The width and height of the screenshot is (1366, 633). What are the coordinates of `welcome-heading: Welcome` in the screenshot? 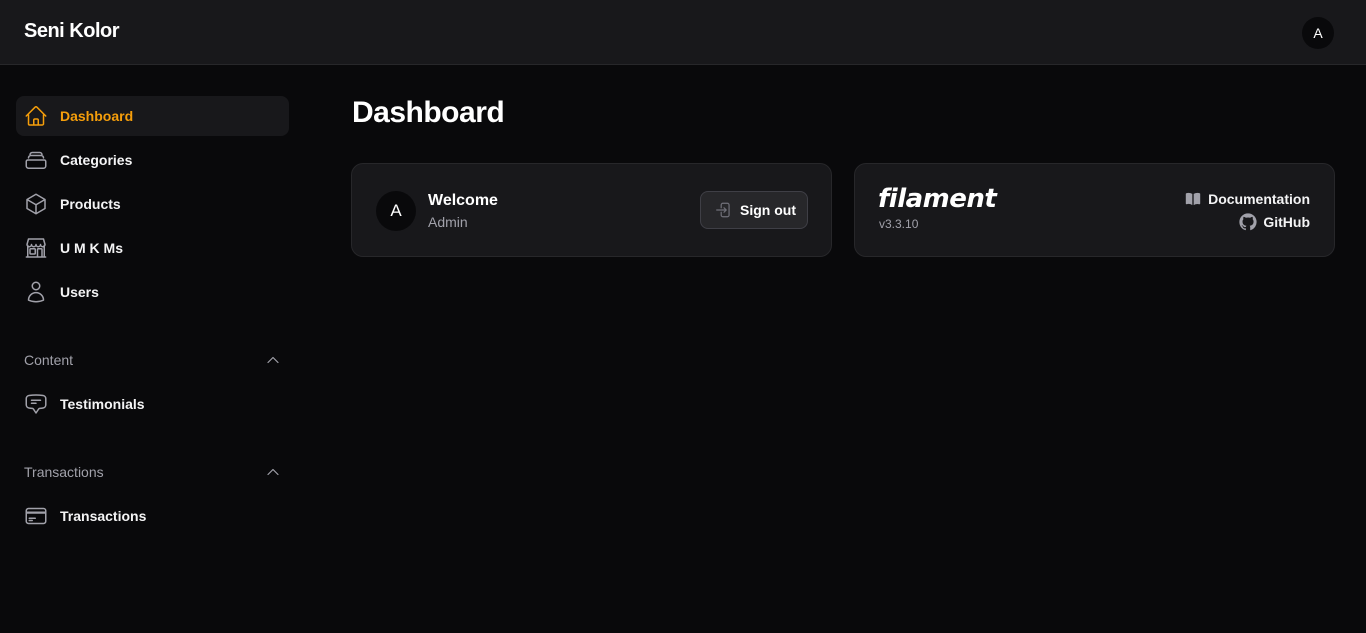 It's located at (463, 200).